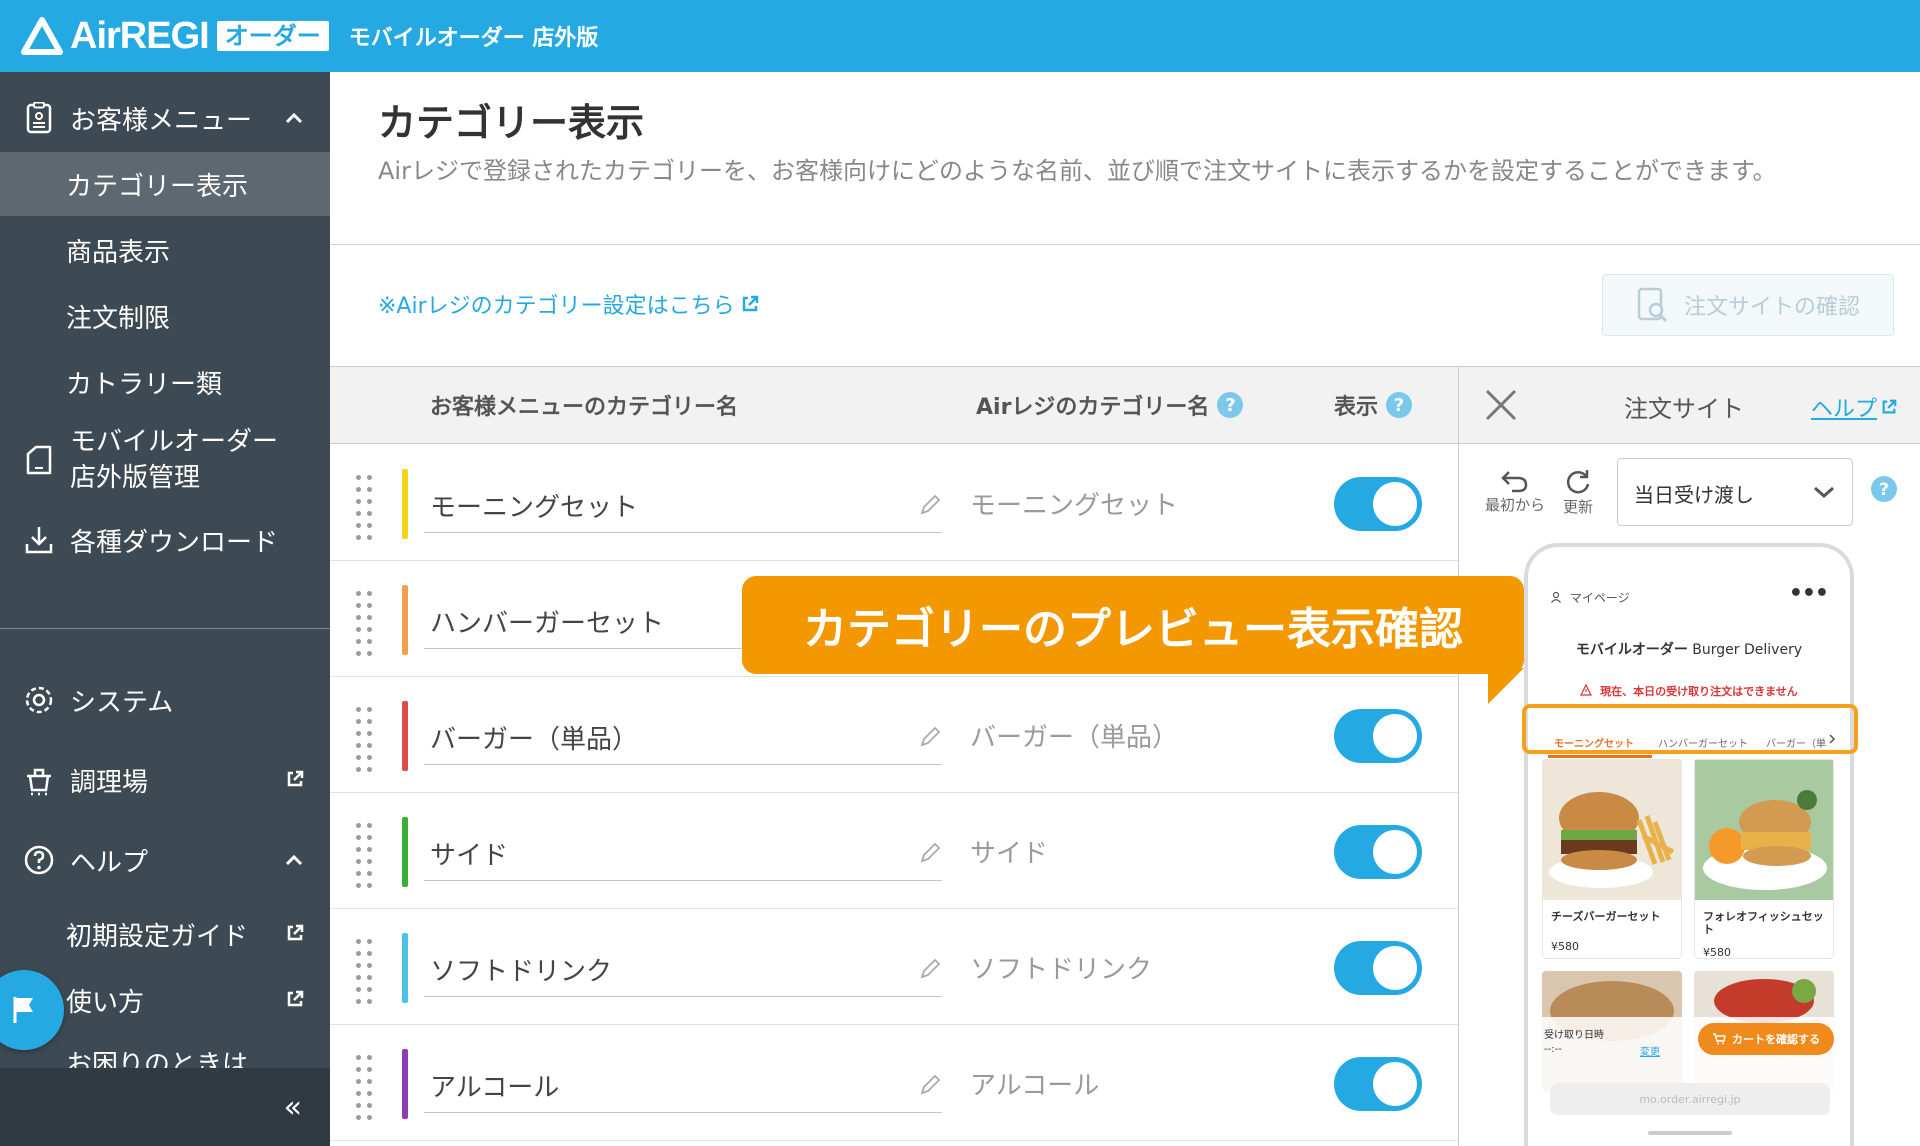 The image size is (1920, 1146). Describe the element at coordinates (1590, 597) in the screenshot. I see `mypage-link: マイページ` at that location.